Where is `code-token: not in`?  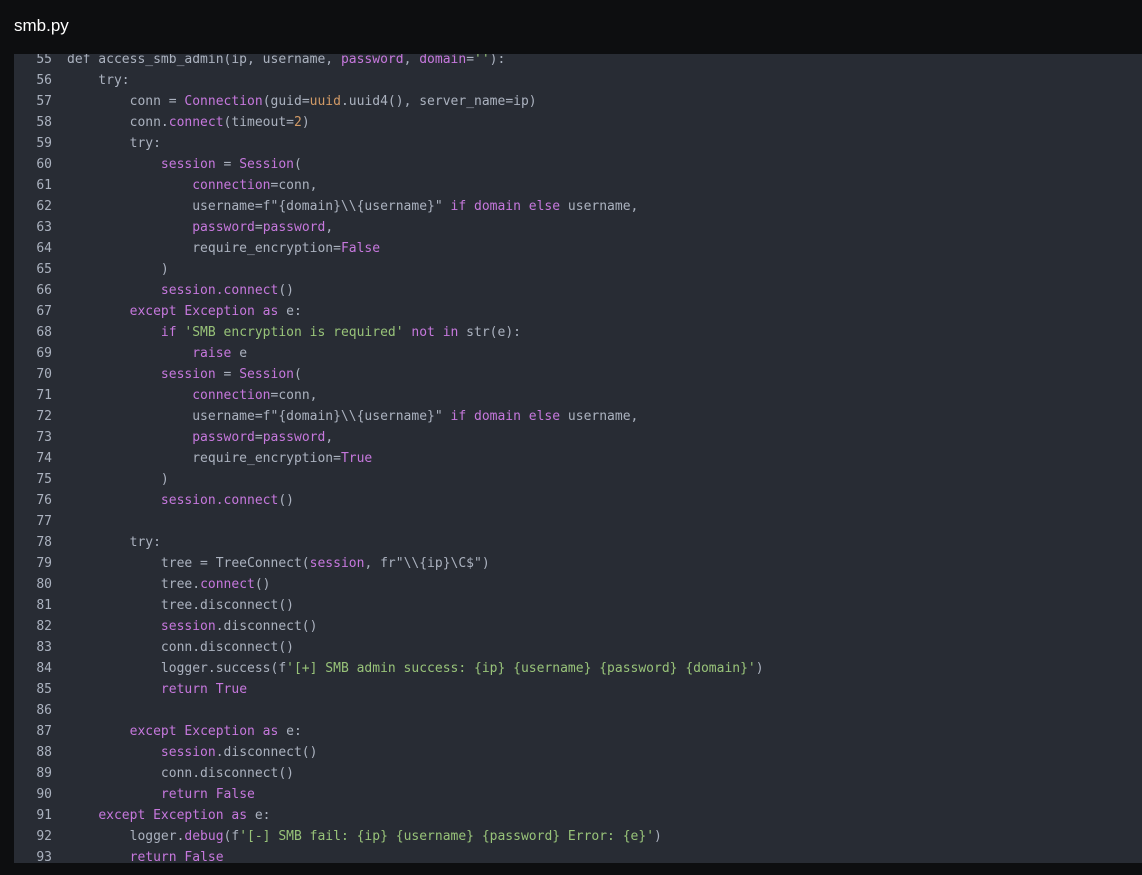 code-token: not in is located at coordinates (435, 332).